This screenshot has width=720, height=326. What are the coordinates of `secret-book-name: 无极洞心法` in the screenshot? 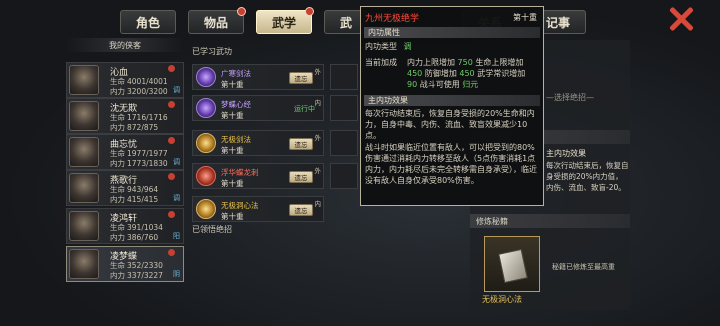 It's located at (502, 299).